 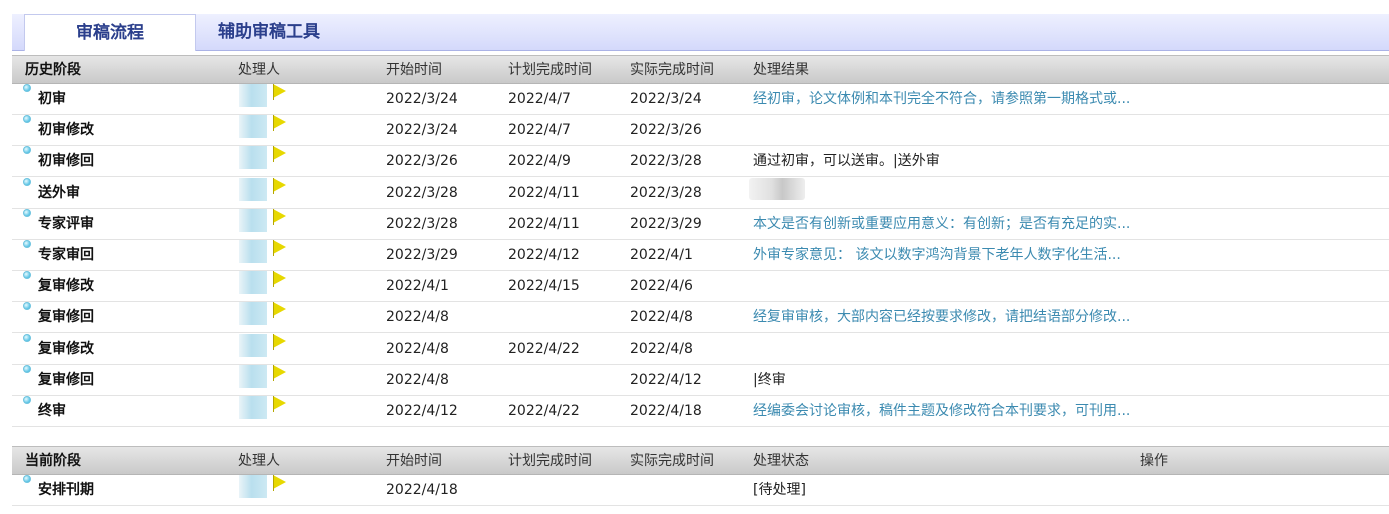 What do you see at coordinates (700, 349) in the screenshot?
I see `table-row: 复审修改 2022/4/8 2022/4/22 2022/4/8` at bounding box center [700, 349].